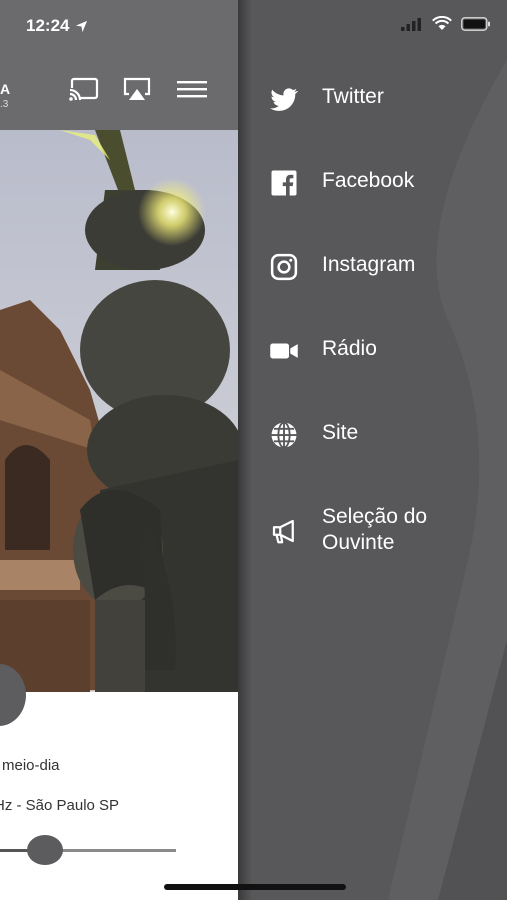  Describe the element at coordinates (45, 850) in the screenshot. I see `volume-slider-thumb` at that location.